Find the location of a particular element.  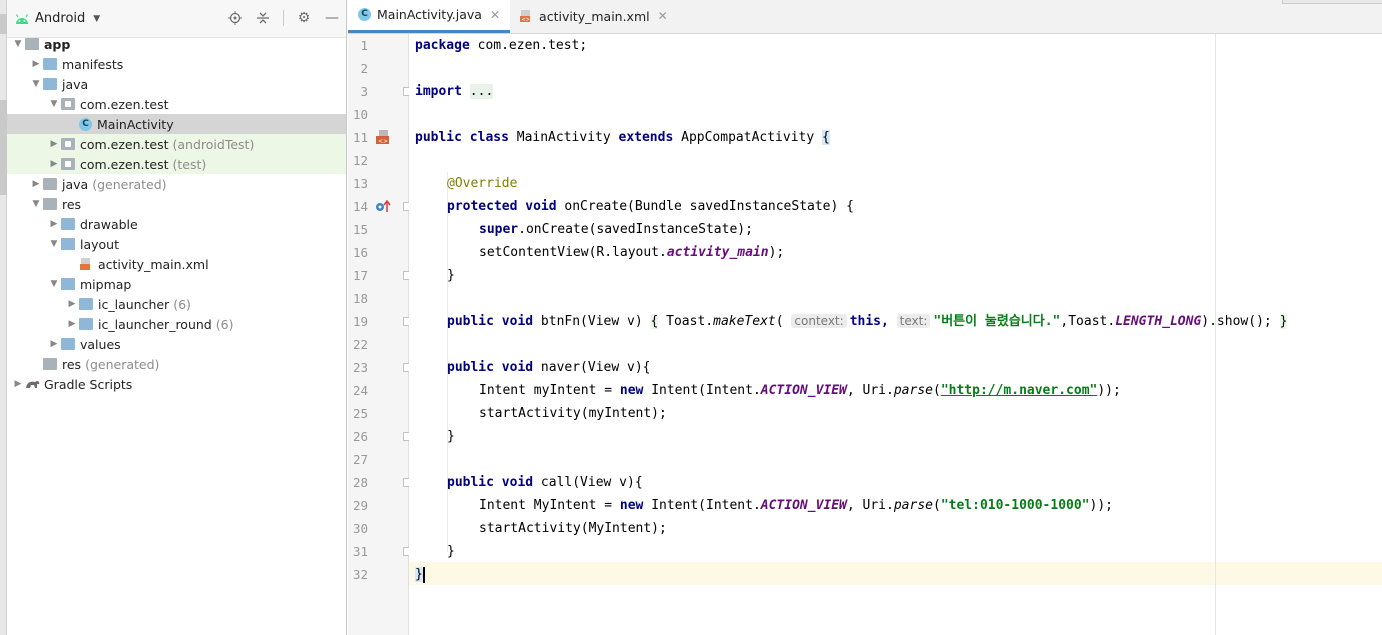

tab-label: activity_main.xml is located at coordinates (594, 16).